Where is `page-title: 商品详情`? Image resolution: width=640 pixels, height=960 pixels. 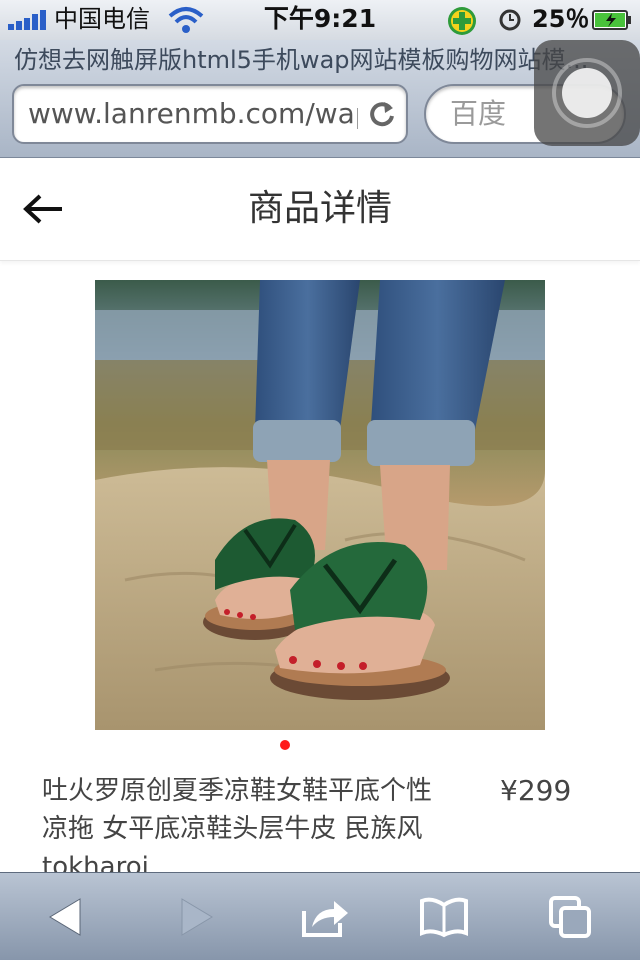 page-title: 商品详情 is located at coordinates (319, 208).